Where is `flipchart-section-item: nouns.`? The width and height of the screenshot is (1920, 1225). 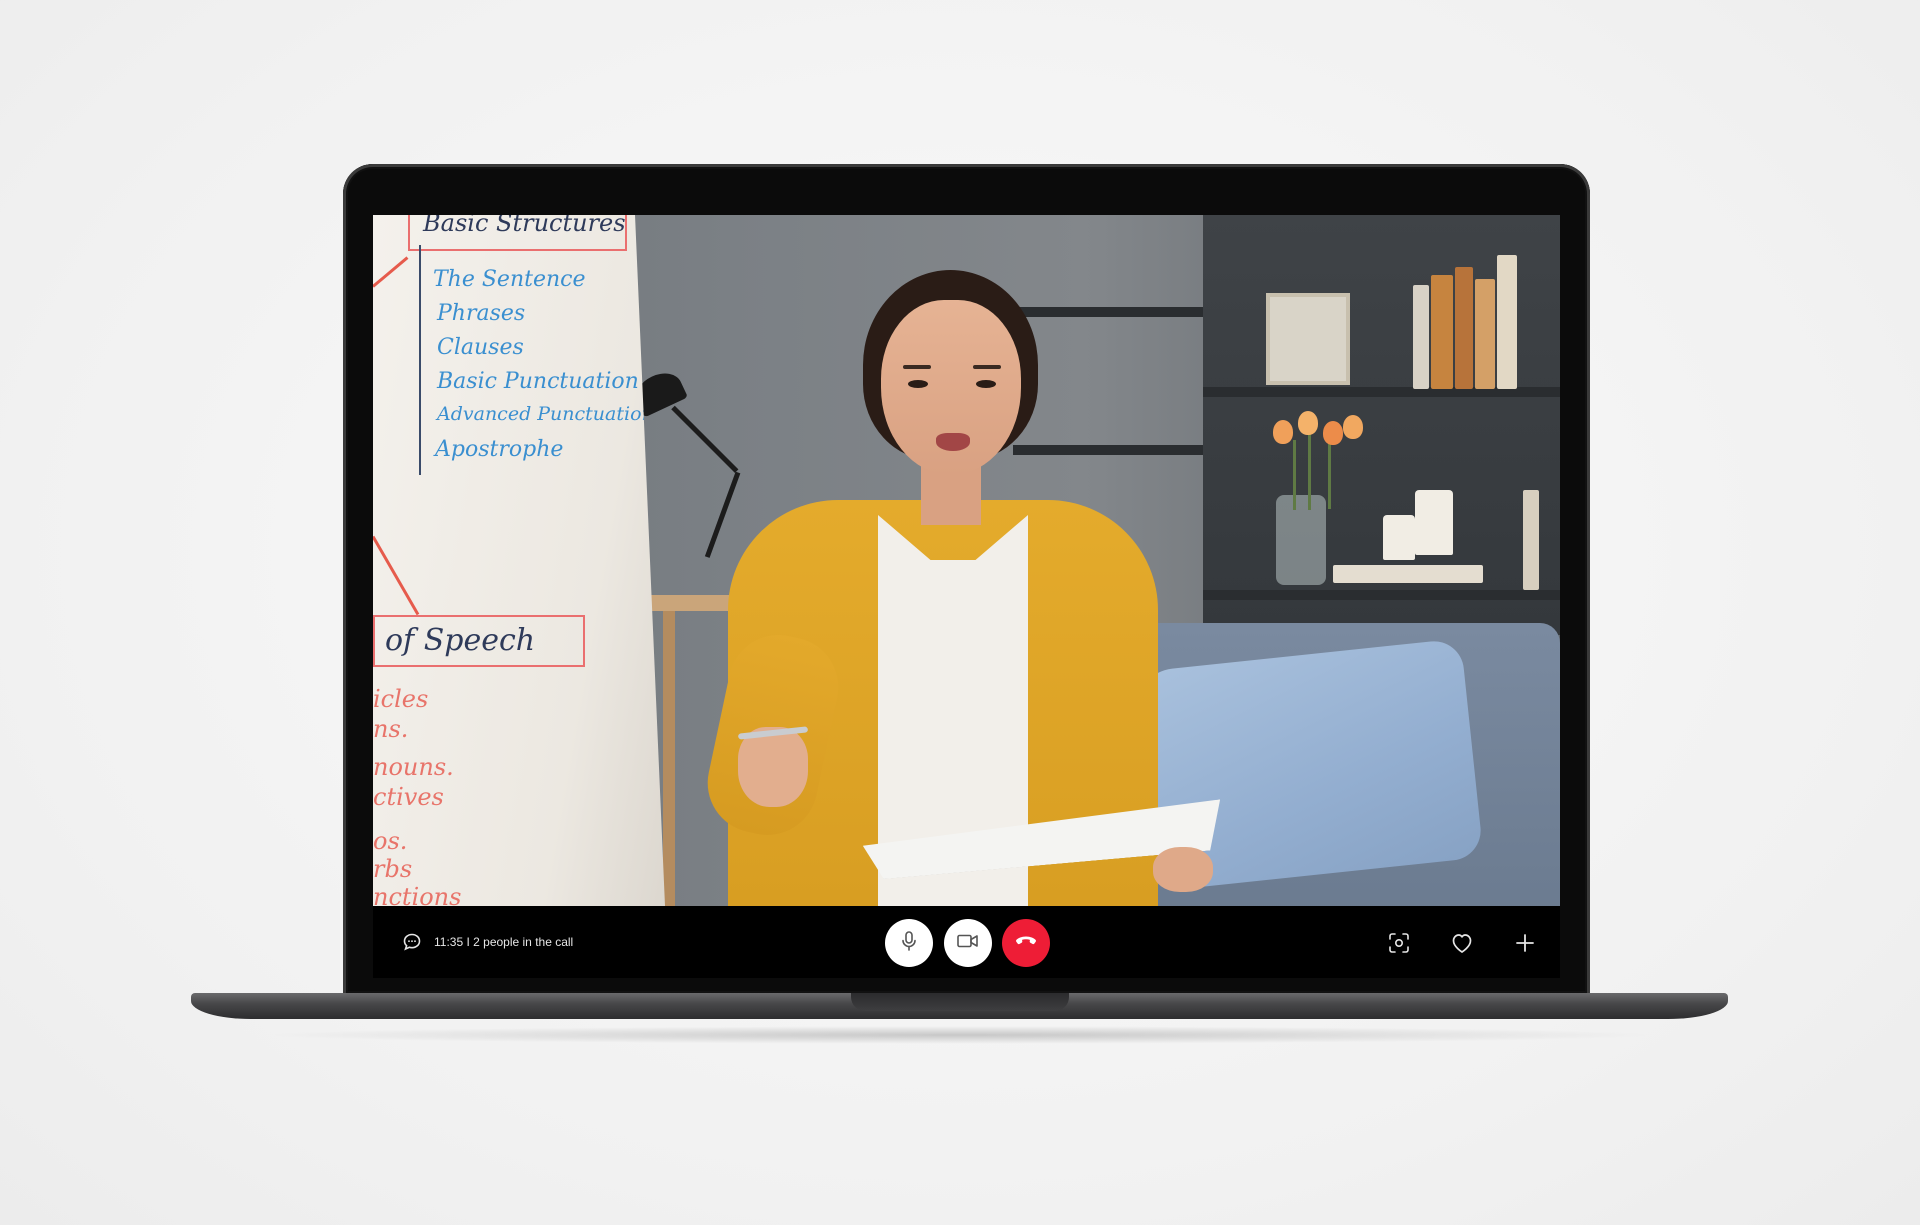
flipchart-section-item: nouns. is located at coordinates (413, 767).